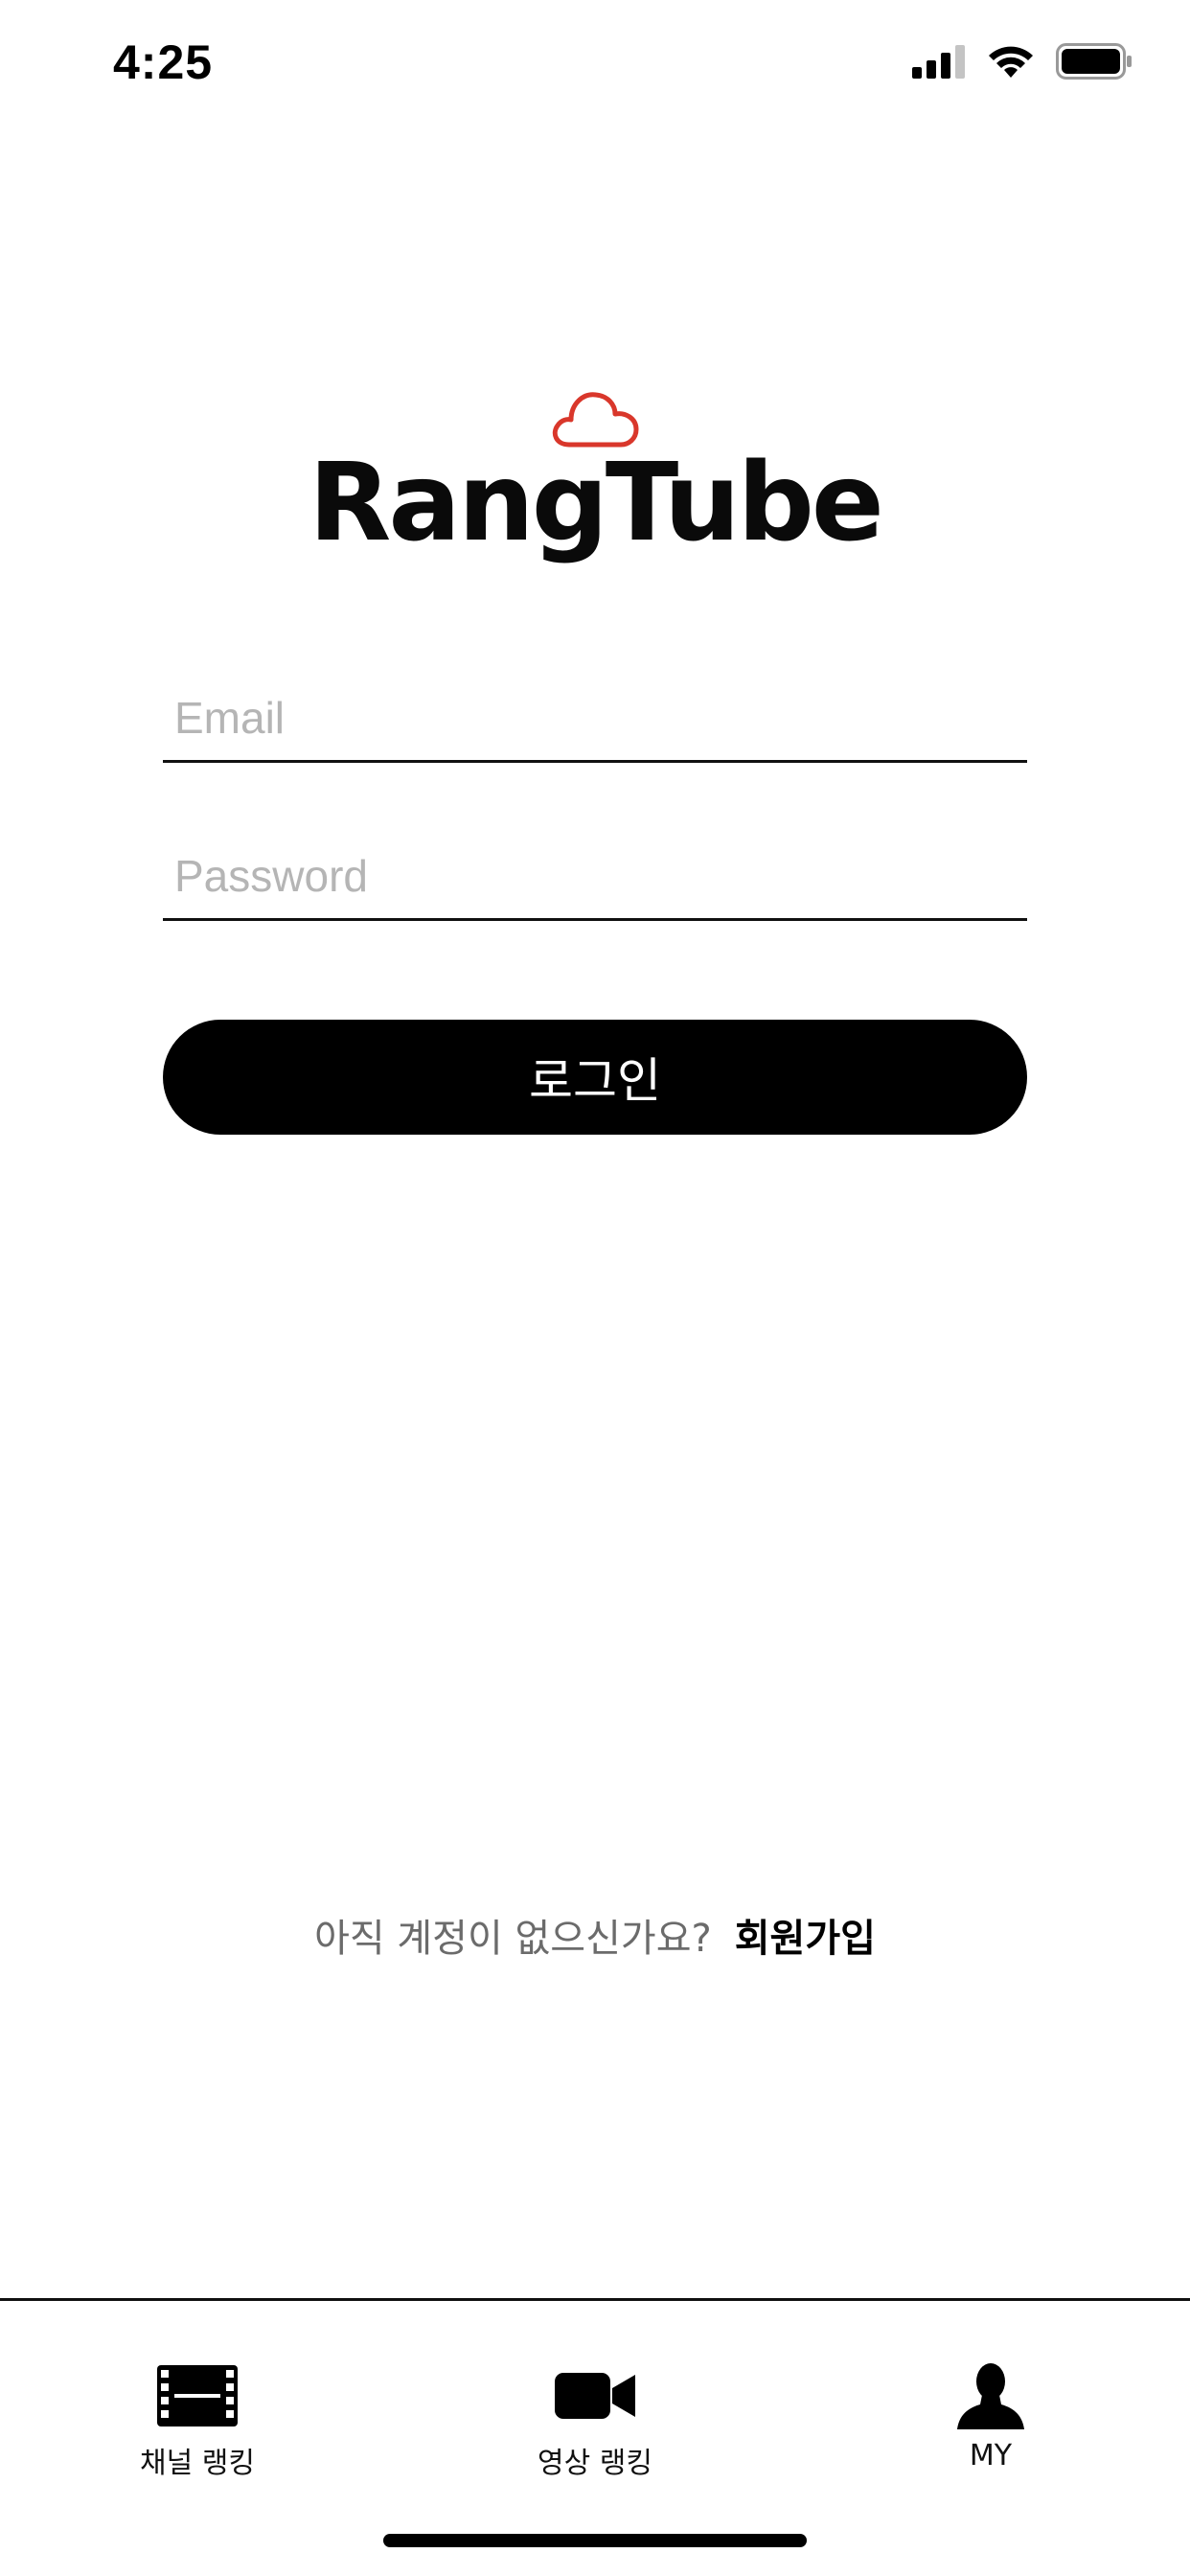  I want to click on app-logo-text: RangTube, so click(596, 503).